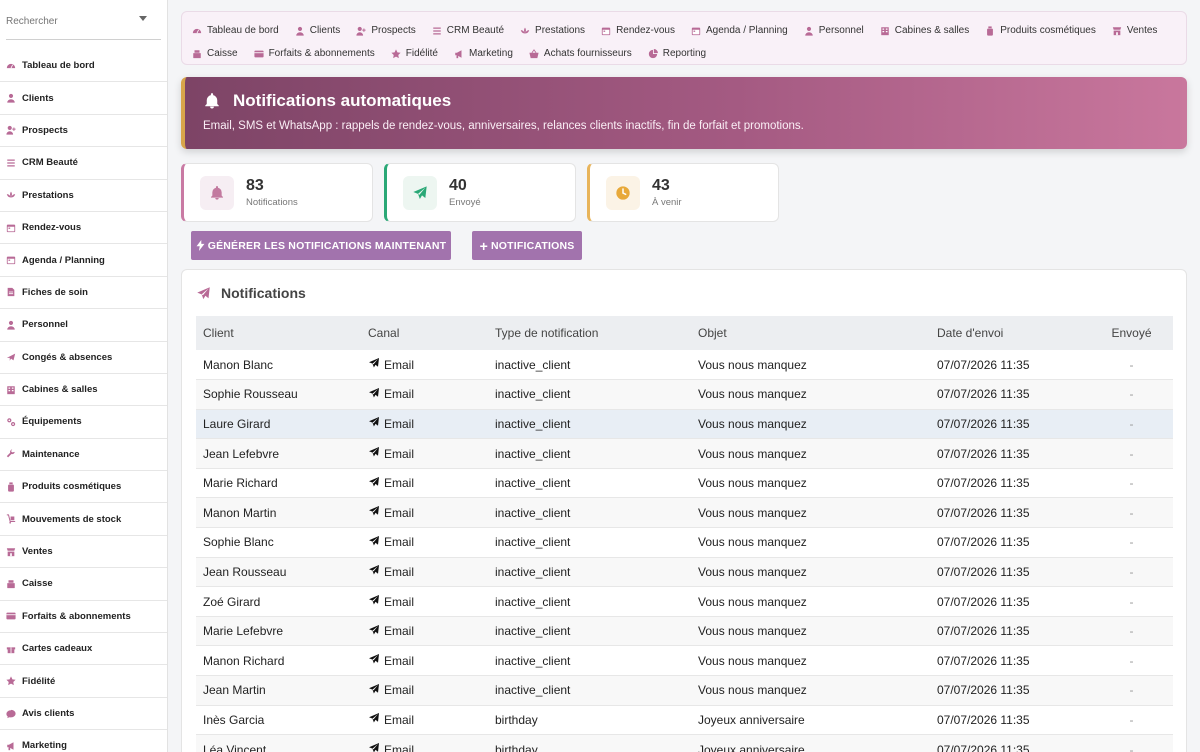  I want to click on page-title: Notifications automatiques, so click(342, 100).